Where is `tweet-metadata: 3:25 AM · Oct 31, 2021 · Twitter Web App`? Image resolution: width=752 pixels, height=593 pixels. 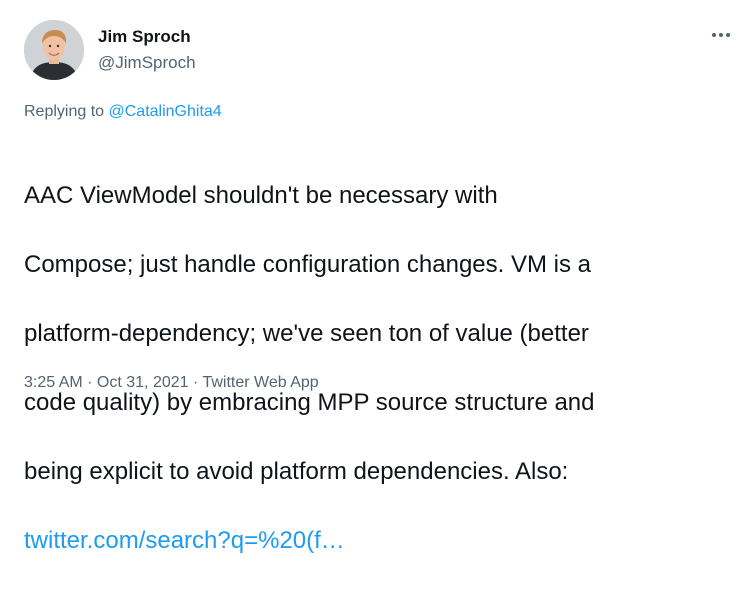
tweet-metadata: 3:25 AM · Oct 31, 2021 · Twitter Web App is located at coordinates (171, 383).